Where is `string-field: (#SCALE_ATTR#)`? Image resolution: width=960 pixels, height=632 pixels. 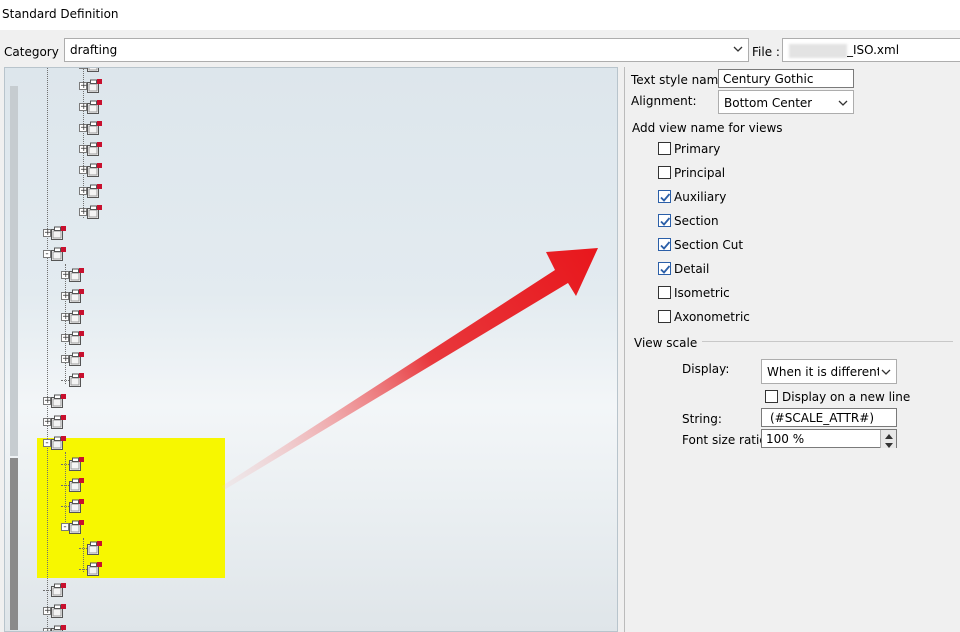 string-field: (#SCALE_ATTR#) is located at coordinates (829, 417).